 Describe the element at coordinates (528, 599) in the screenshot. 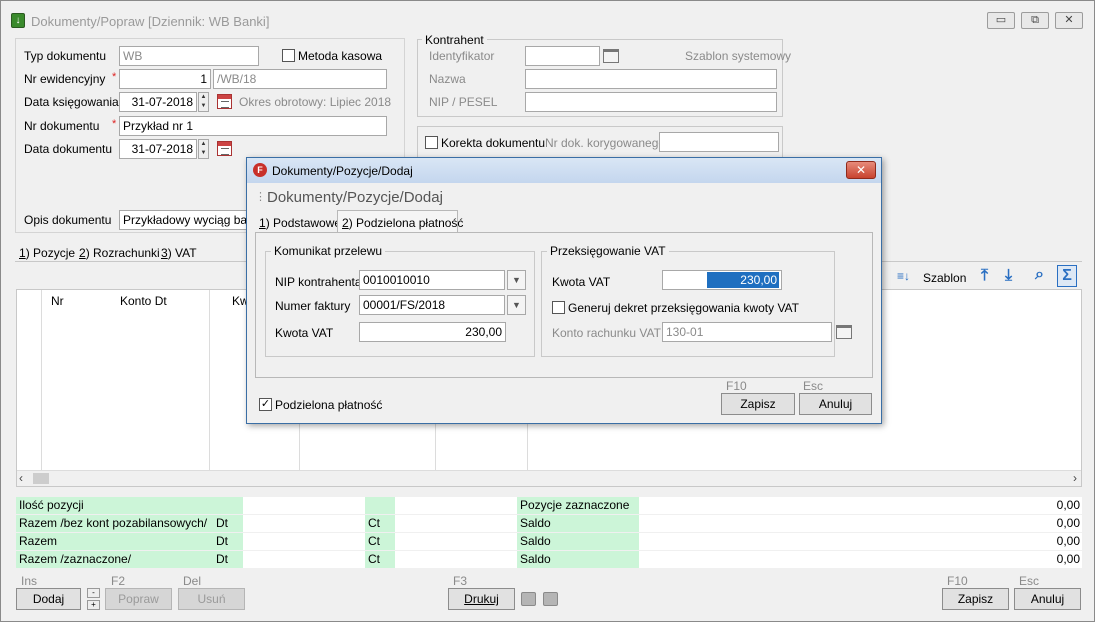

I see `print-preview-icon` at that location.